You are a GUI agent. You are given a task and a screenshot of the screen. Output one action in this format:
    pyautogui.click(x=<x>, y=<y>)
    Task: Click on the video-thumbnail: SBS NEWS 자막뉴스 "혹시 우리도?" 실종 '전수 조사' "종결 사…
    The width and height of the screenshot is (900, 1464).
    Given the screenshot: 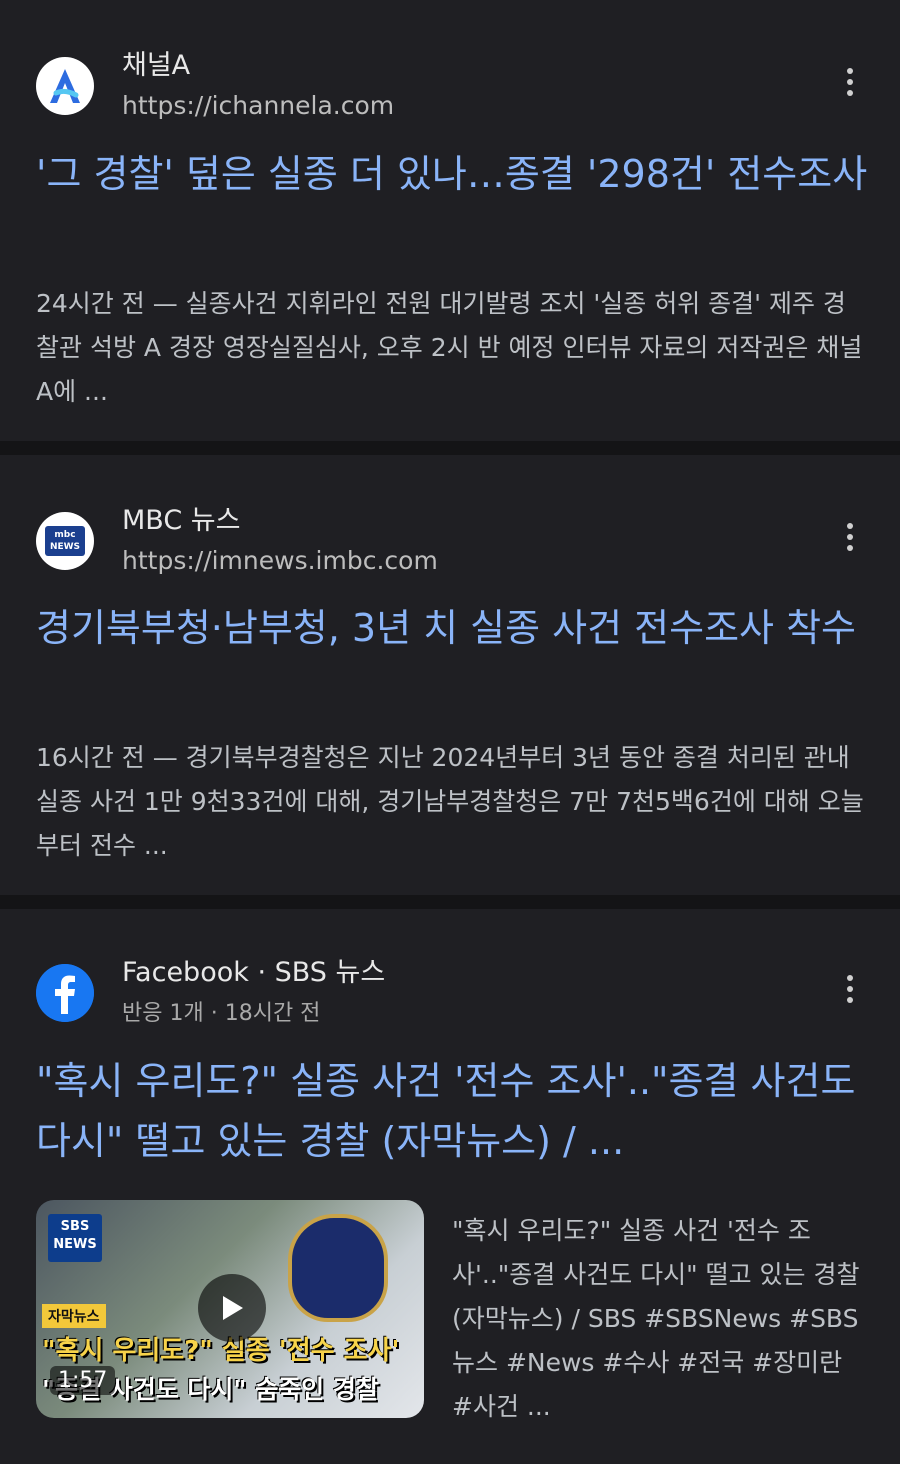 What is the action you would take?
    pyautogui.click(x=230, y=1309)
    